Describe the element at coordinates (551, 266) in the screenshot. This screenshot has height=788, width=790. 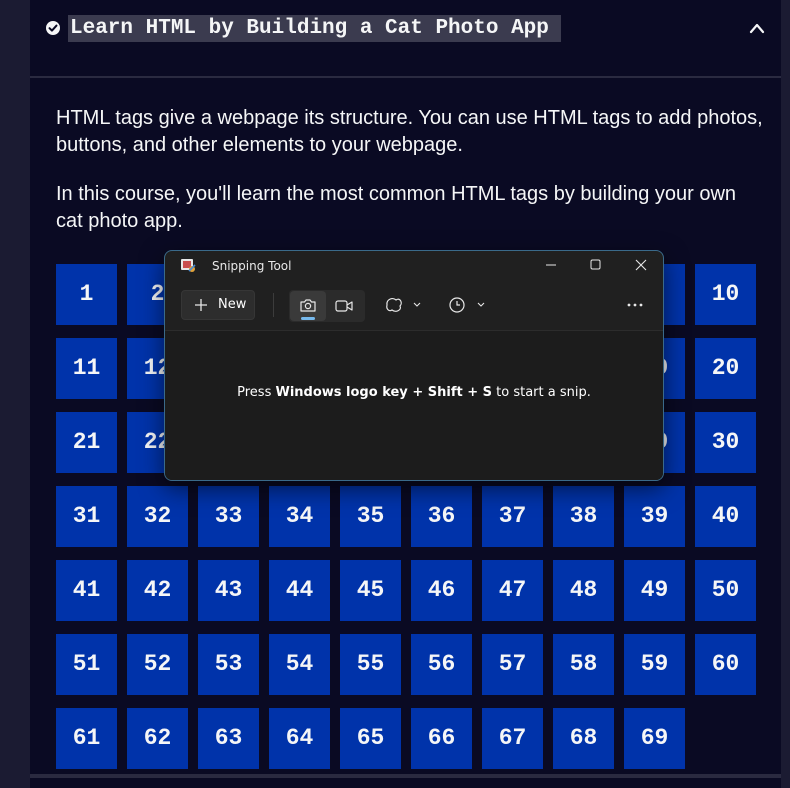
I see `minimize-icon` at that location.